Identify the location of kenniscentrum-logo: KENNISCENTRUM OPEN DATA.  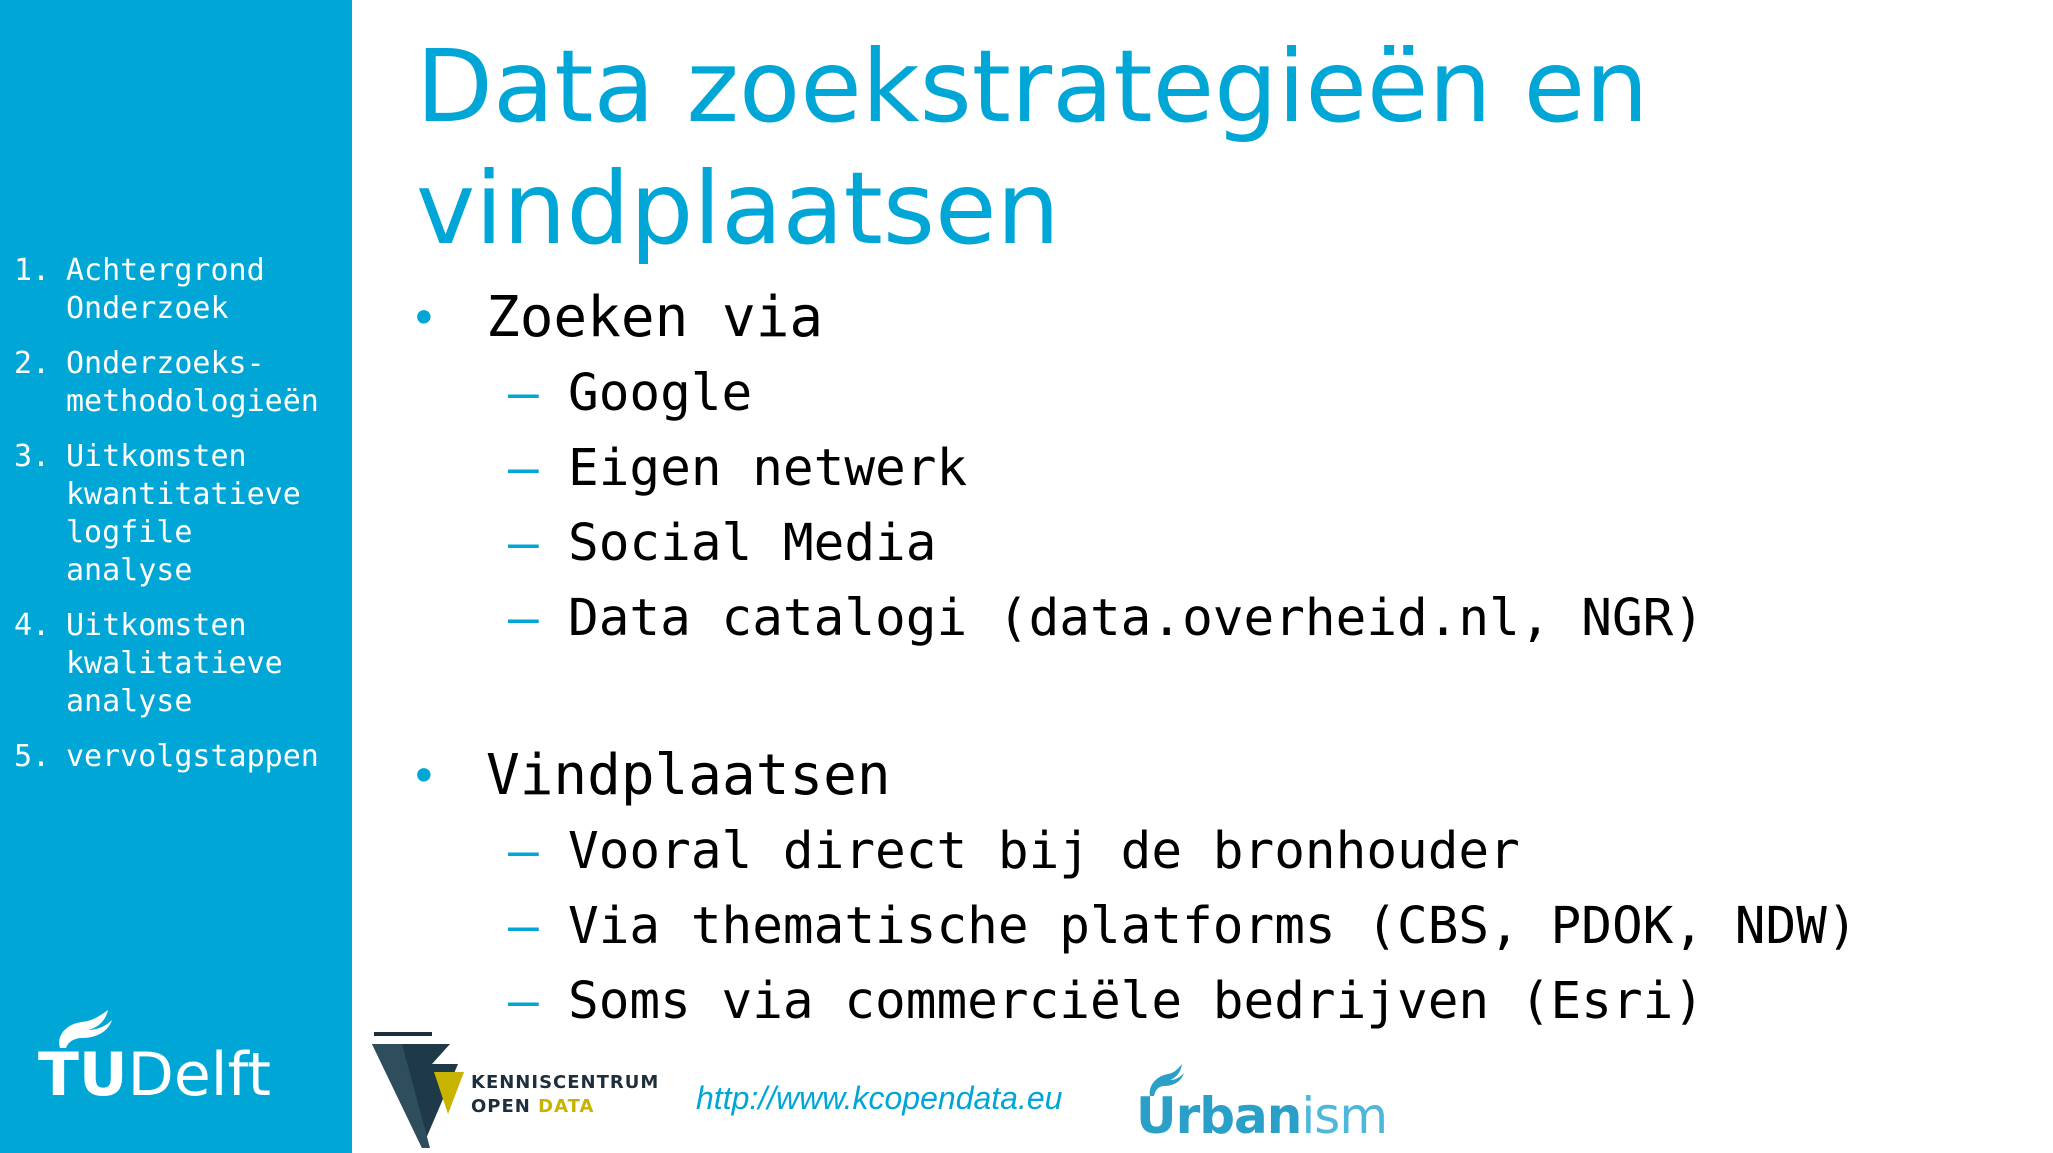
(517, 1090).